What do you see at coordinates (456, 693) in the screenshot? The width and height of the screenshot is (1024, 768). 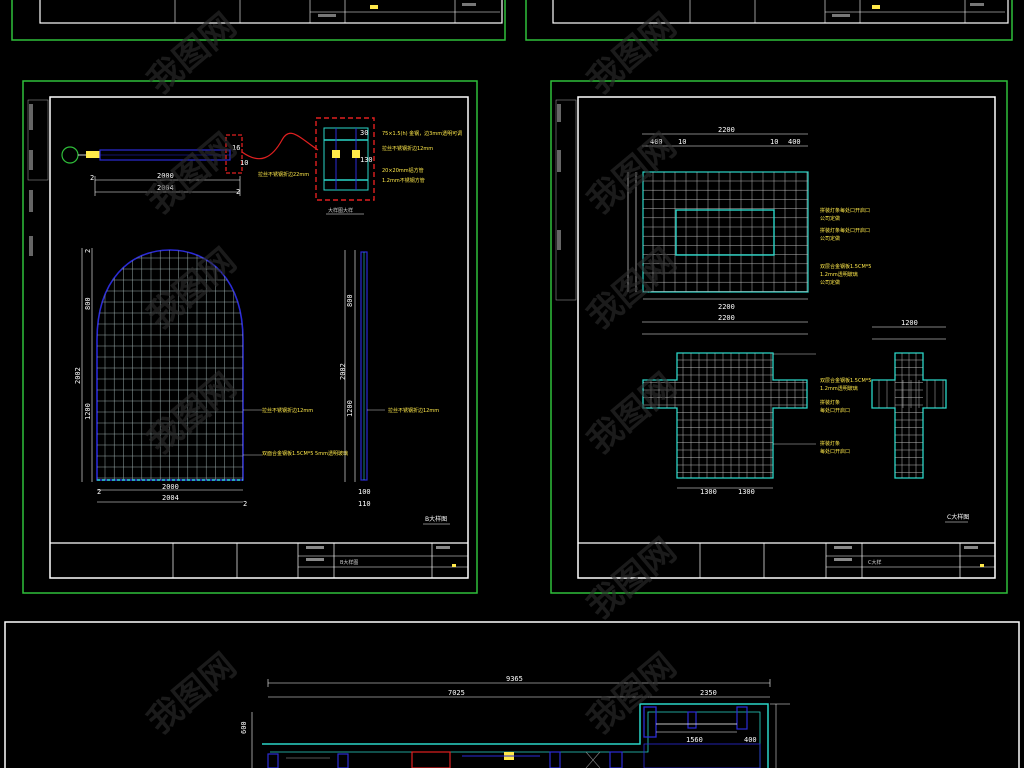 I see `plan-dim-left: 7025` at bounding box center [456, 693].